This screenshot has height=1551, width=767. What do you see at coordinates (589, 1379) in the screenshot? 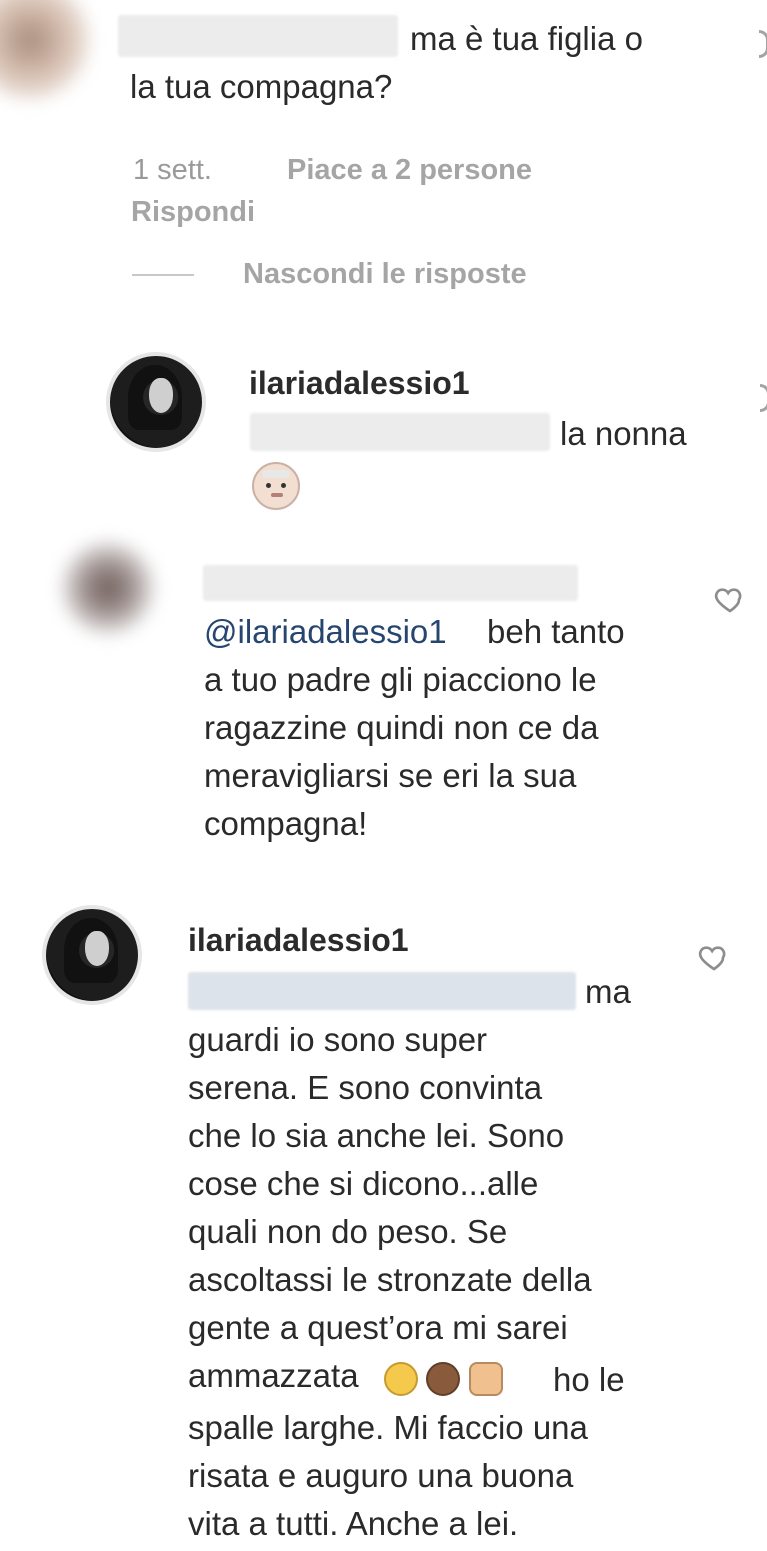
I see `comment-text: ho le` at bounding box center [589, 1379].